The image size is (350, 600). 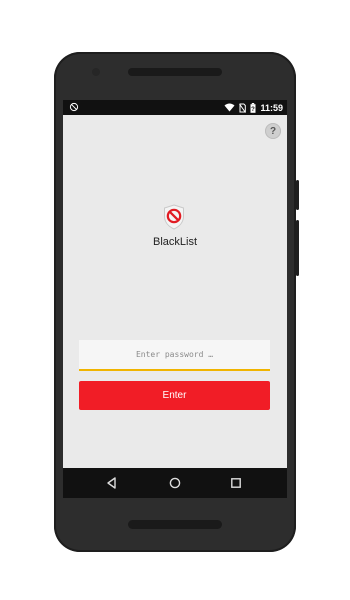 What do you see at coordinates (271, 107) in the screenshot?
I see `clock: 11:59` at bounding box center [271, 107].